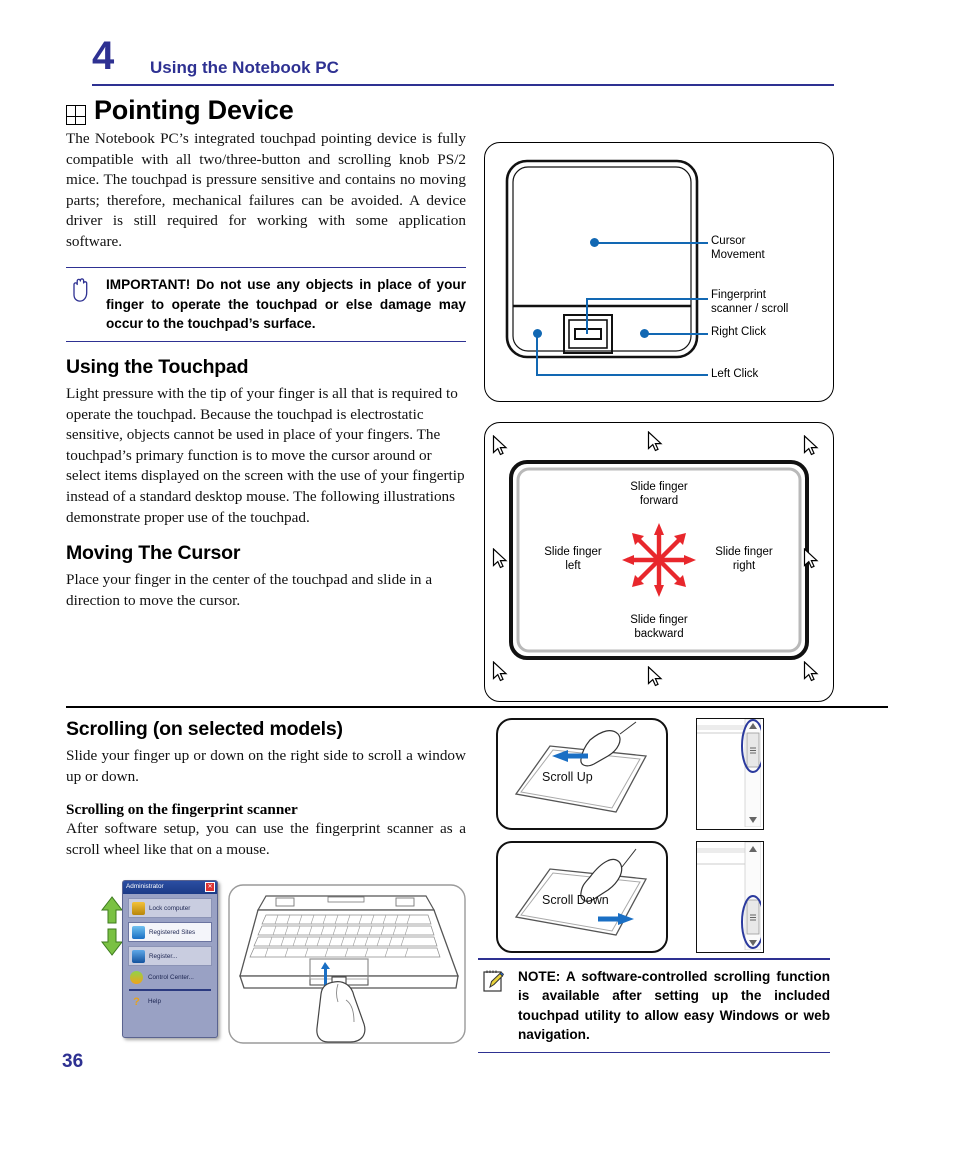 The width and height of the screenshot is (954, 1155). I want to click on menu-item-label: Lock computer, so click(170, 908).